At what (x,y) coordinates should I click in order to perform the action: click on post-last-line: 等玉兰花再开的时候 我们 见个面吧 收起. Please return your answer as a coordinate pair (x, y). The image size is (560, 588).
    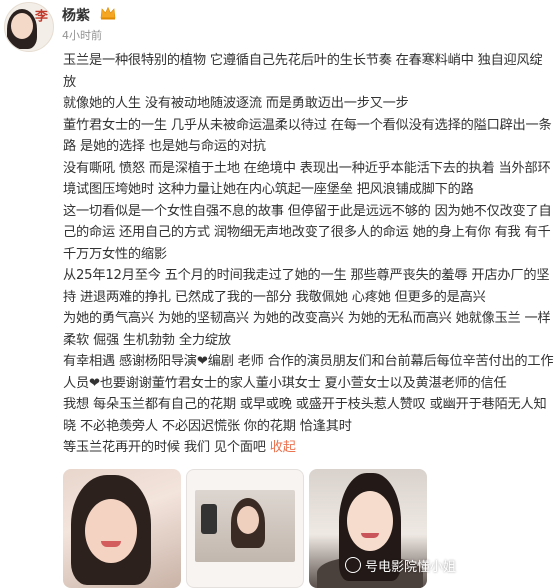
    Looking at the image, I should click on (309, 448).